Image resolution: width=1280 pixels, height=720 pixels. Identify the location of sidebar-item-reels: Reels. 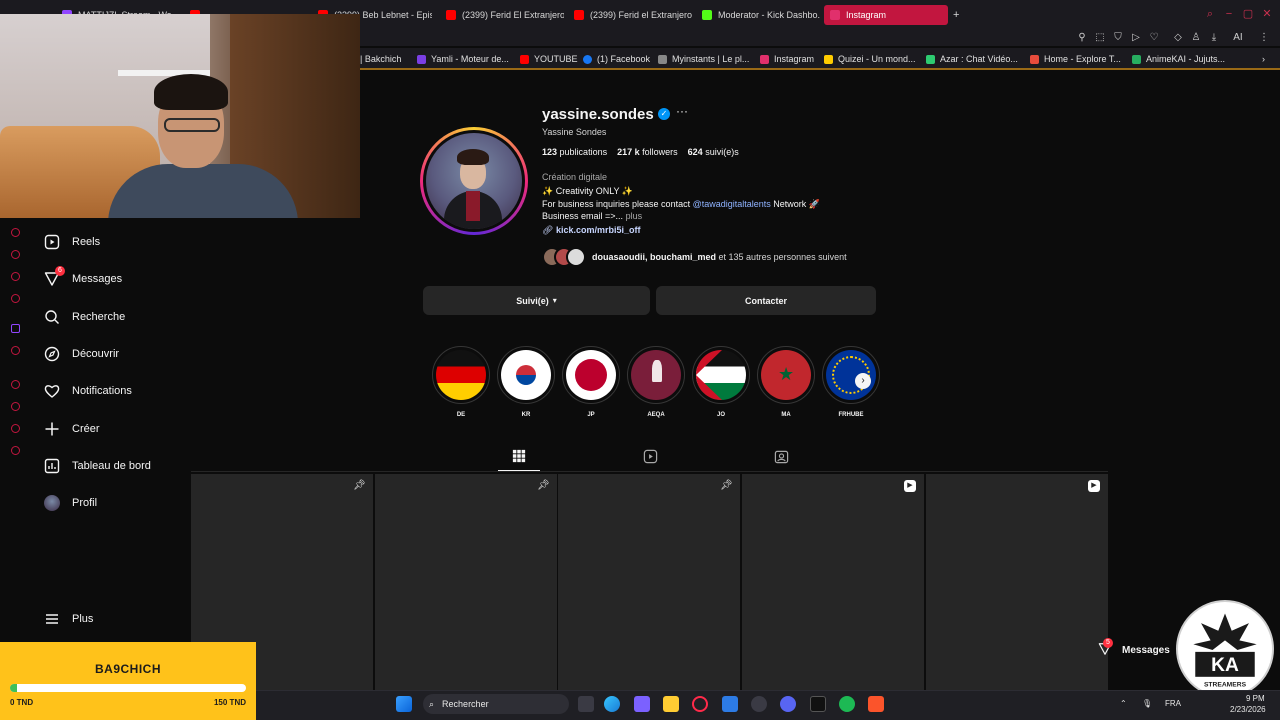
(72, 242).